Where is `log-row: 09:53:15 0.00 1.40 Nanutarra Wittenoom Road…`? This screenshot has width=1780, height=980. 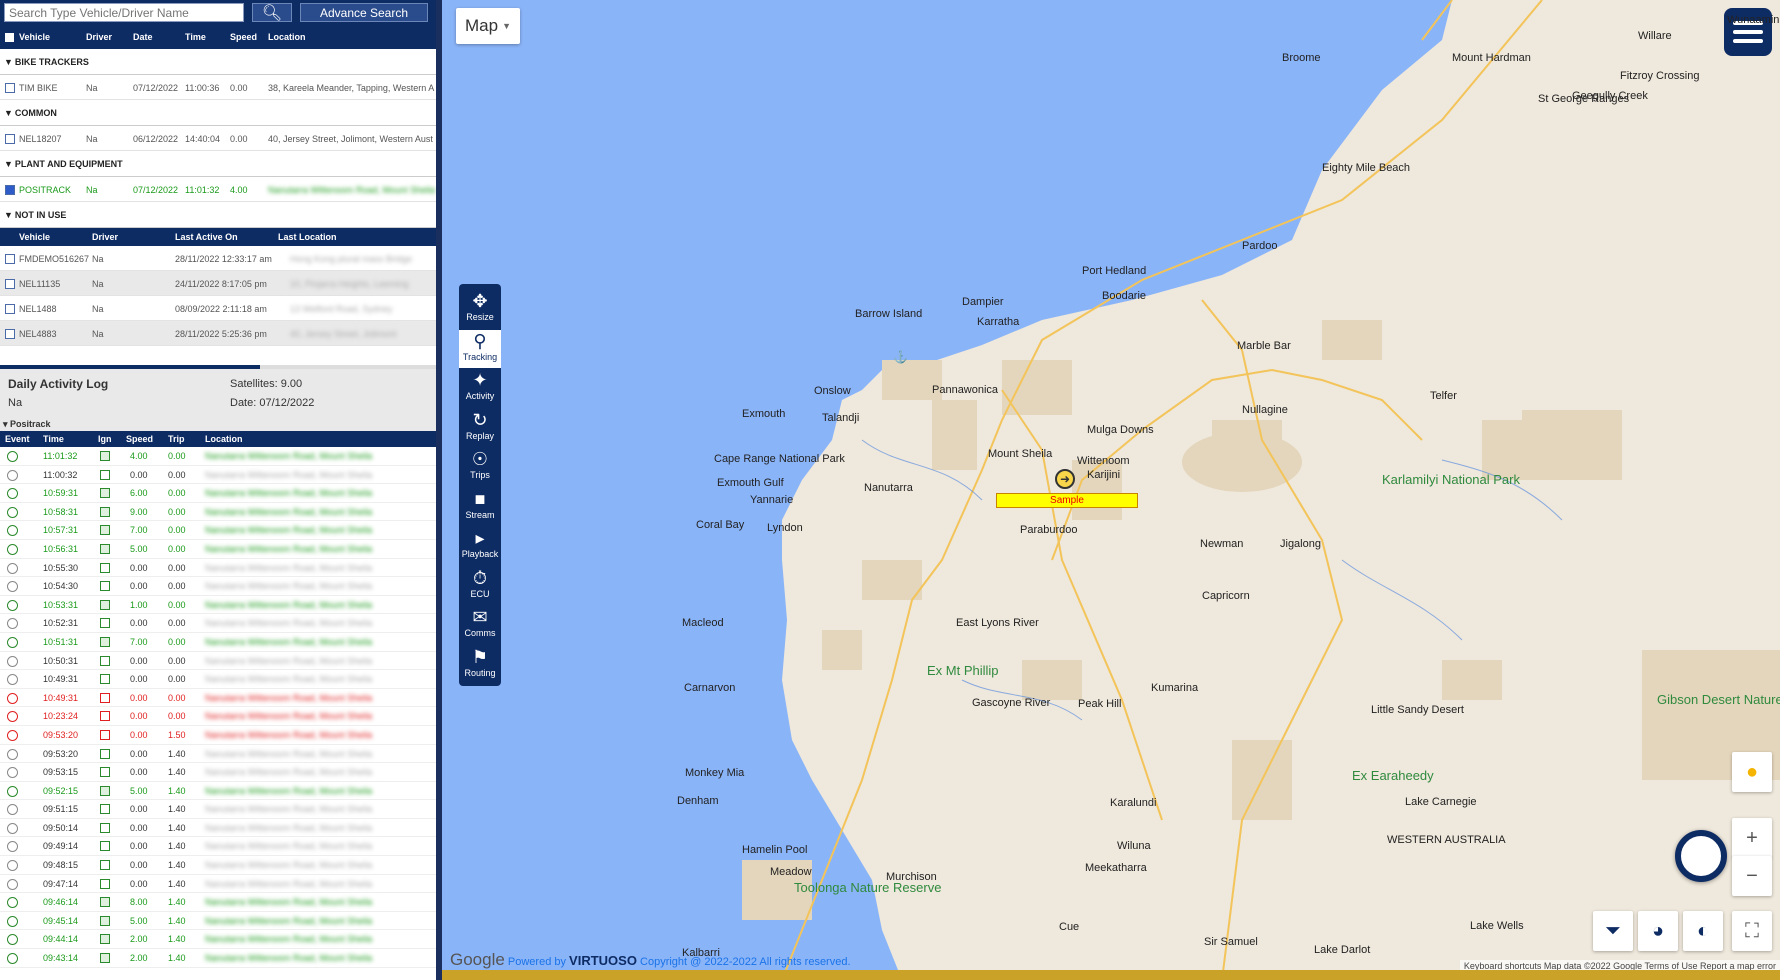 log-row: 09:53:15 0.00 1.40 Nanutarra Wittenoom Road… is located at coordinates (218, 772).